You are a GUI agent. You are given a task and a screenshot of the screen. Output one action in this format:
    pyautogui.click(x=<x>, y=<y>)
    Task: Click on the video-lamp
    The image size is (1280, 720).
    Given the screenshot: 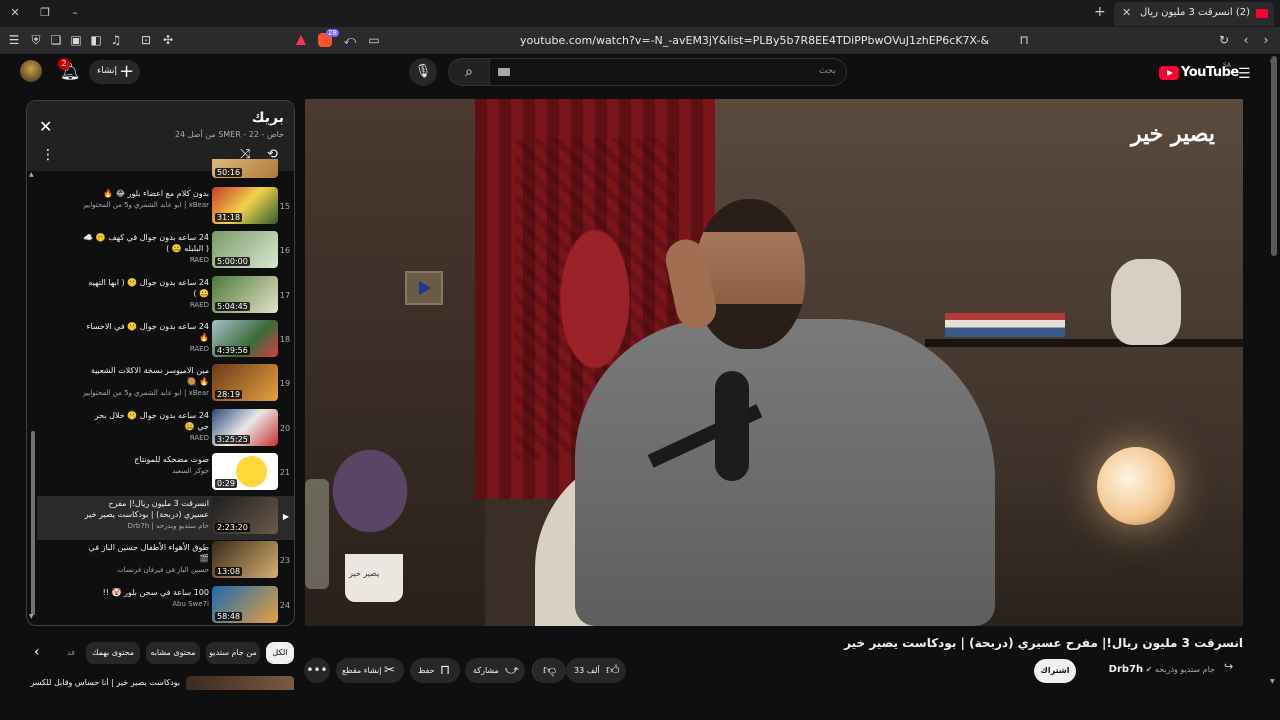 What is the action you would take?
    pyautogui.click(x=1136, y=486)
    